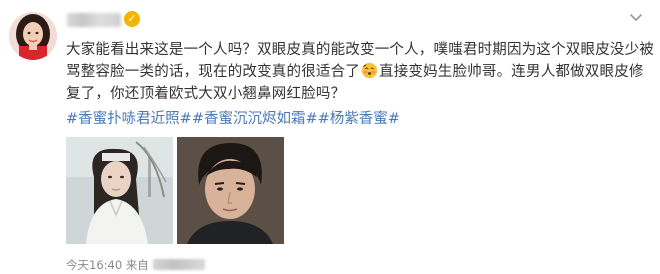 The height and width of the screenshot is (274, 660). Describe the element at coordinates (369, 70) in the screenshot. I see `blush-emoji-icon` at that location.